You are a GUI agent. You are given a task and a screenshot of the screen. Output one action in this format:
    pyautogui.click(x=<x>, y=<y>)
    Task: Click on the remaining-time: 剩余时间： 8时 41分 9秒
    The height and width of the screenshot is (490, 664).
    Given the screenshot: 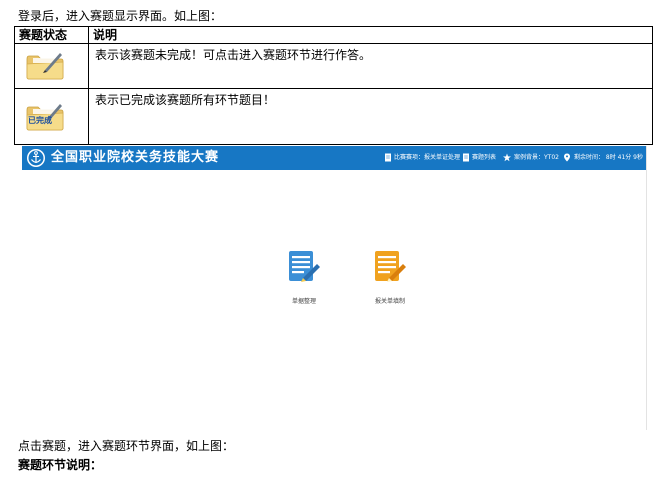 What is the action you would take?
    pyautogui.click(x=608, y=157)
    